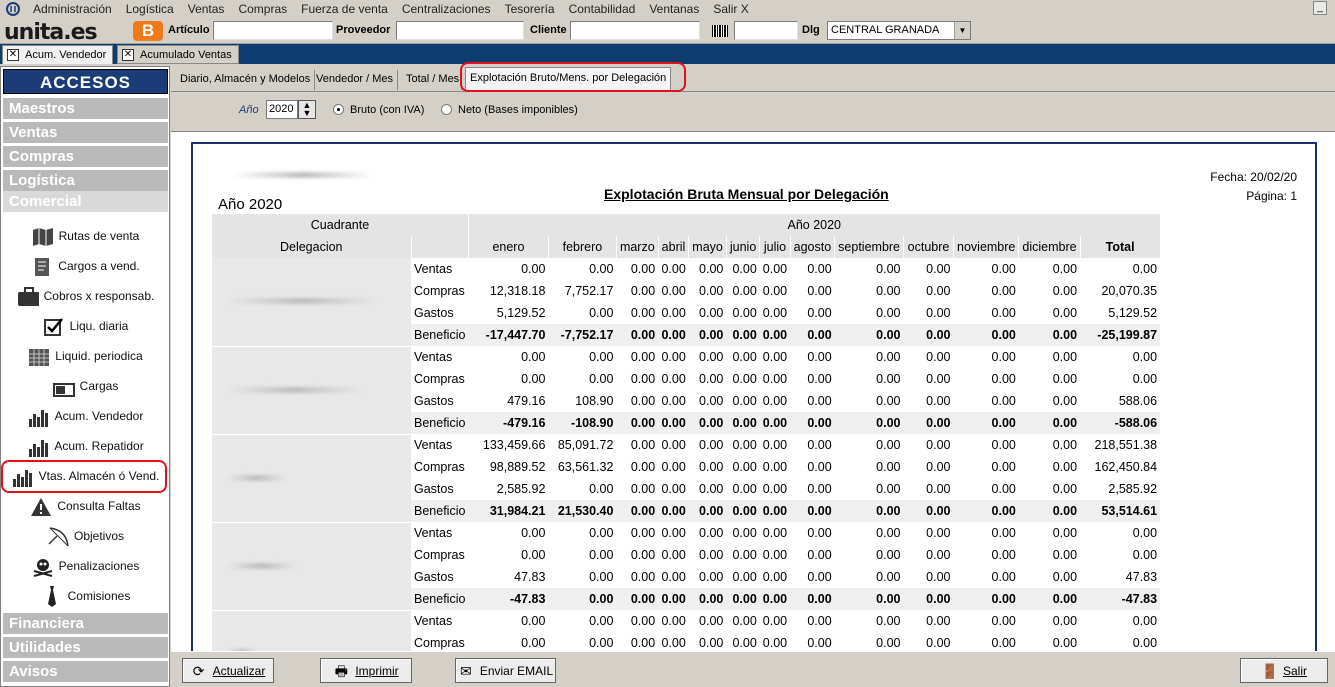 The image size is (1335, 687). I want to click on barcode-input, so click(766, 30).